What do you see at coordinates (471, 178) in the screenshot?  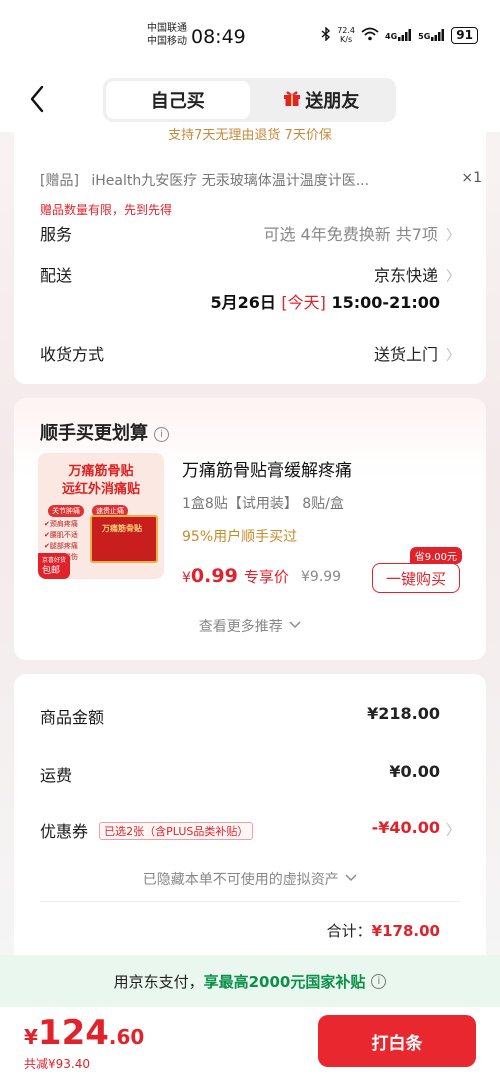 I see `gift-qty: ×1` at bounding box center [471, 178].